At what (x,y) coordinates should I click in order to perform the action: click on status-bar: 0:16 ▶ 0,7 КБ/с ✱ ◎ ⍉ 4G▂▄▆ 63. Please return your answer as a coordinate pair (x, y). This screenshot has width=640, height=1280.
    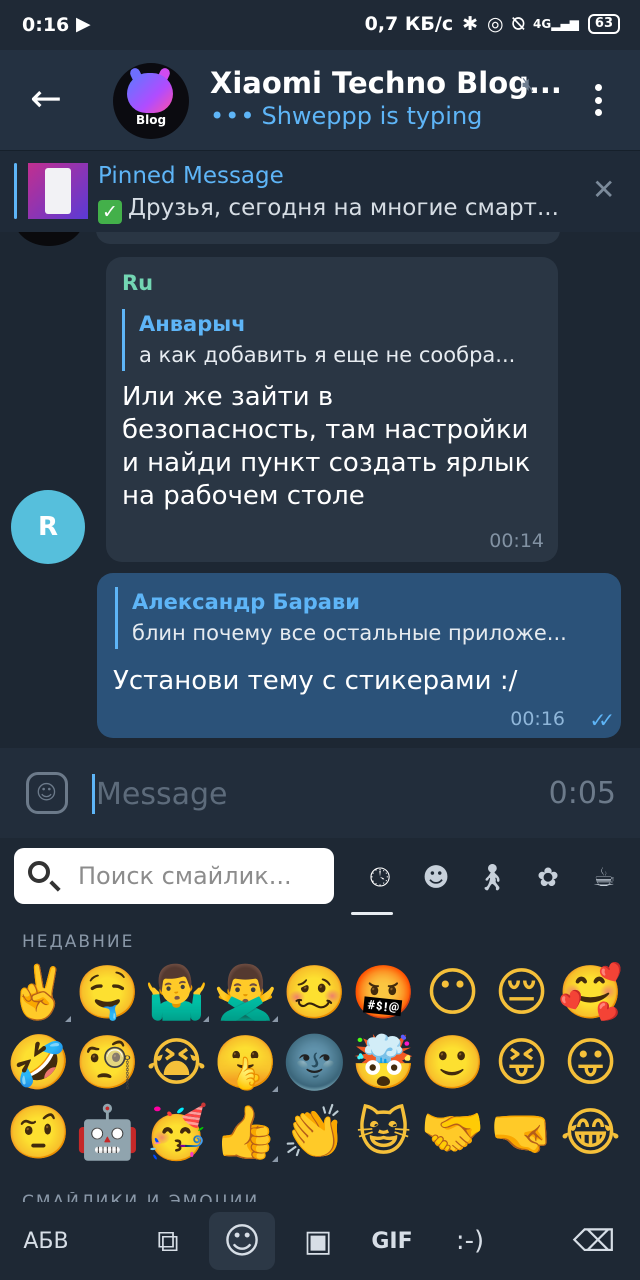
    Looking at the image, I should click on (320, 25).